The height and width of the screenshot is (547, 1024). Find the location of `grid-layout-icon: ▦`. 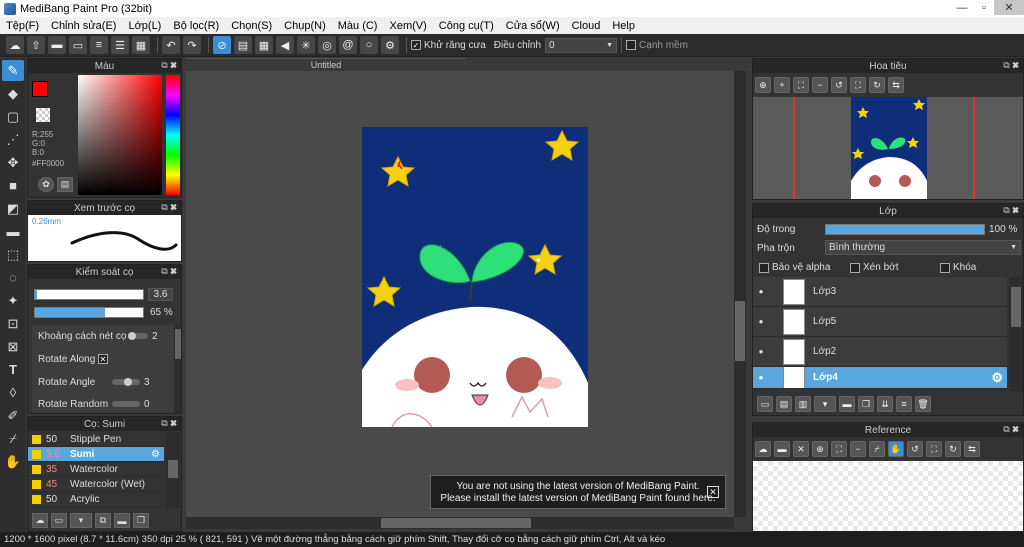

grid-layout-icon: ▦ is located at coordinates (141, 45).